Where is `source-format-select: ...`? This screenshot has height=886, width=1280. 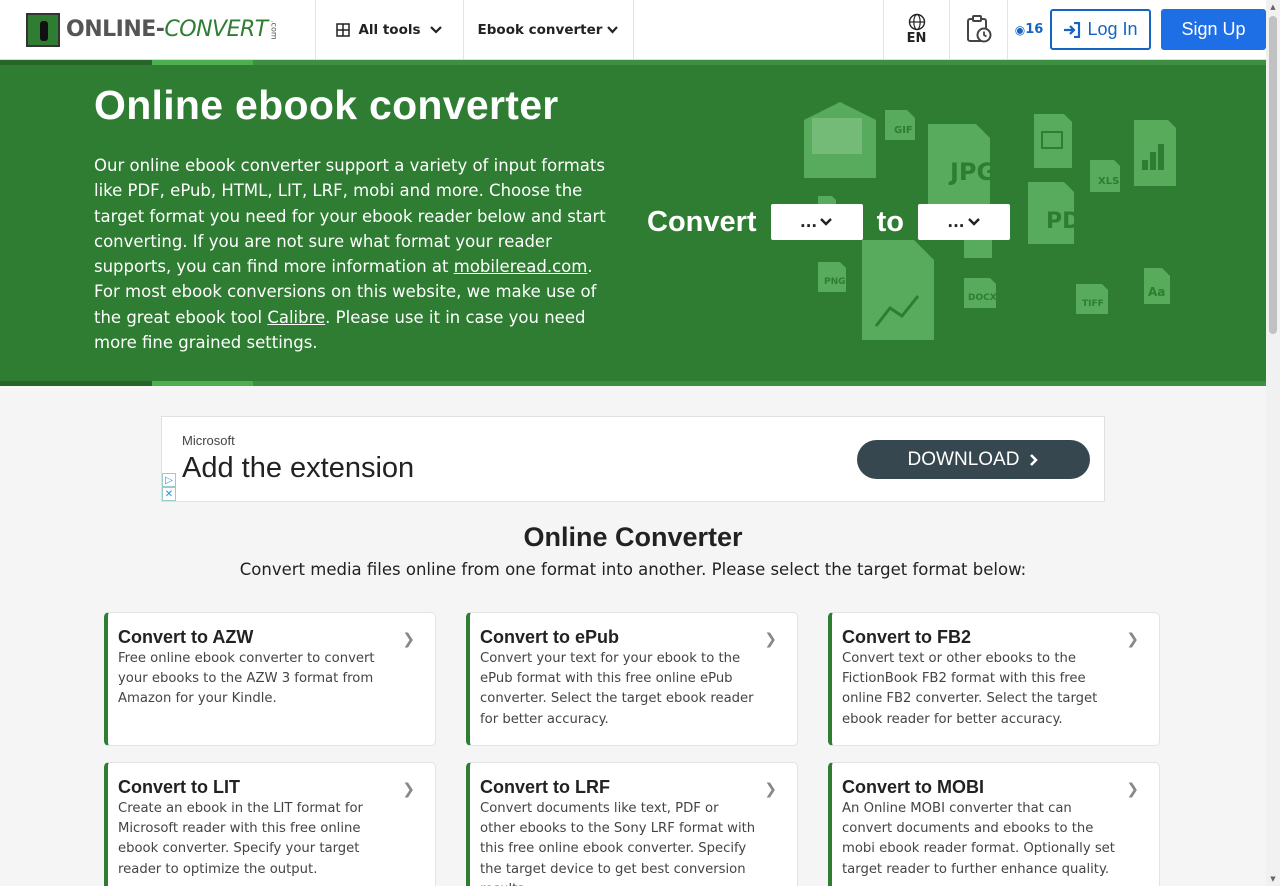 source-format-select: ... is located at coordinates (816, 222).